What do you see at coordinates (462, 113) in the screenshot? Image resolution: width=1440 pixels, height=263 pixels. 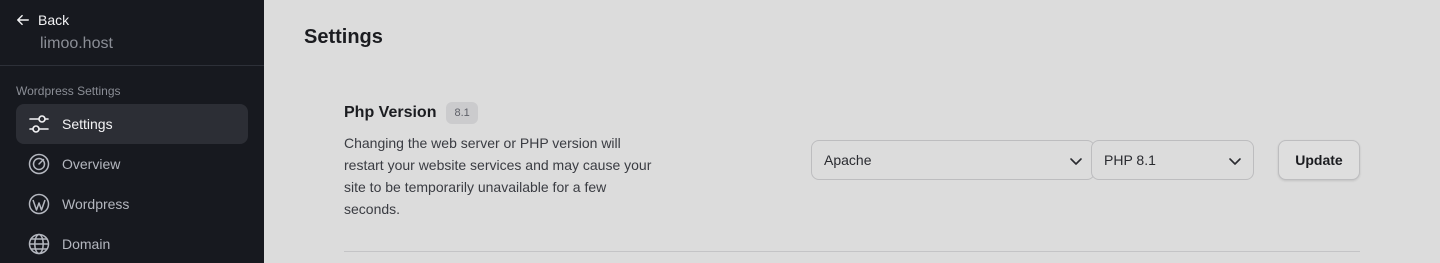 I see `php-version-badge: 8.1` at bounding box center [462, 113].